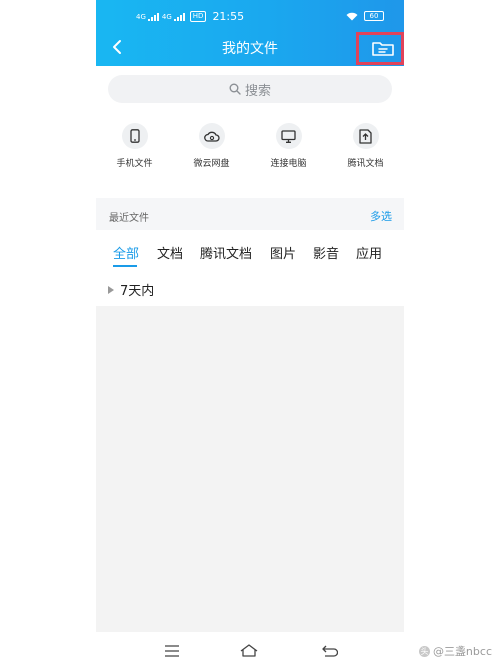 The width and height of the screenshot is (500, 667). What do you see at coordinates (198, 16) in the screenshot?
I see `network-tag: HD` at bounding box center [198, 16].